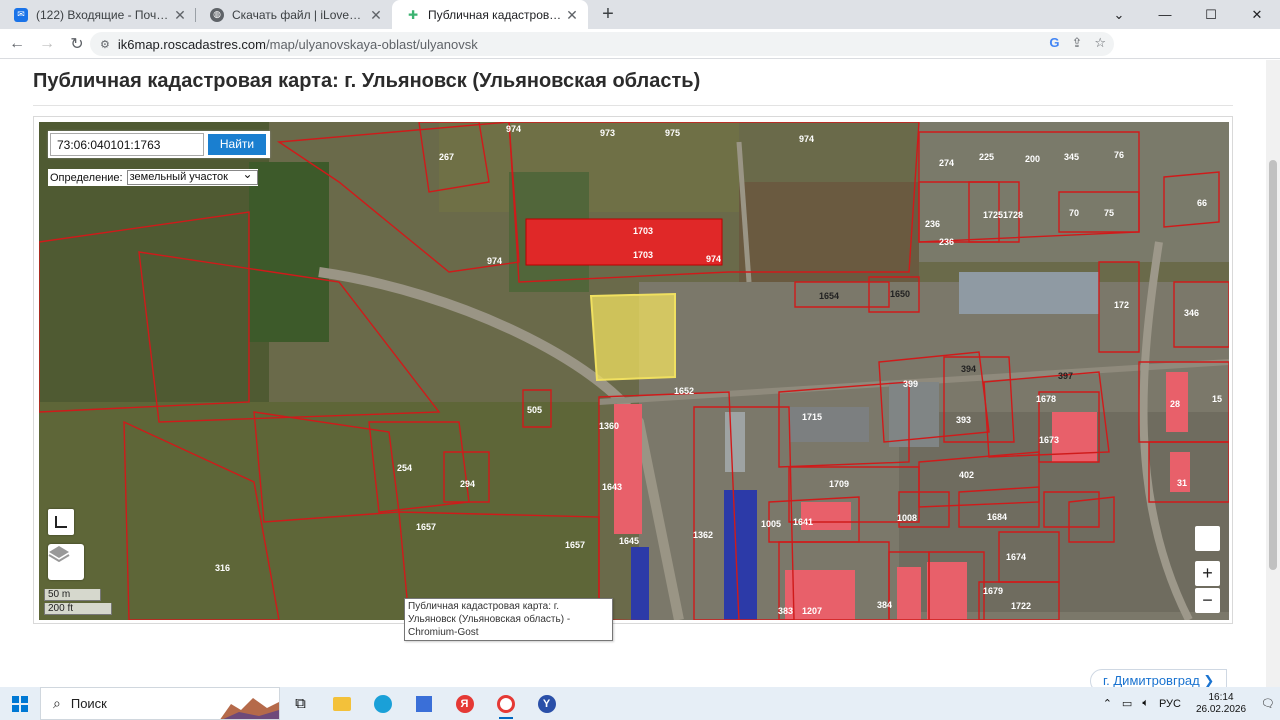 The image size is (1280, 720). I want to click on map-label: 1362, so click(703, 535).